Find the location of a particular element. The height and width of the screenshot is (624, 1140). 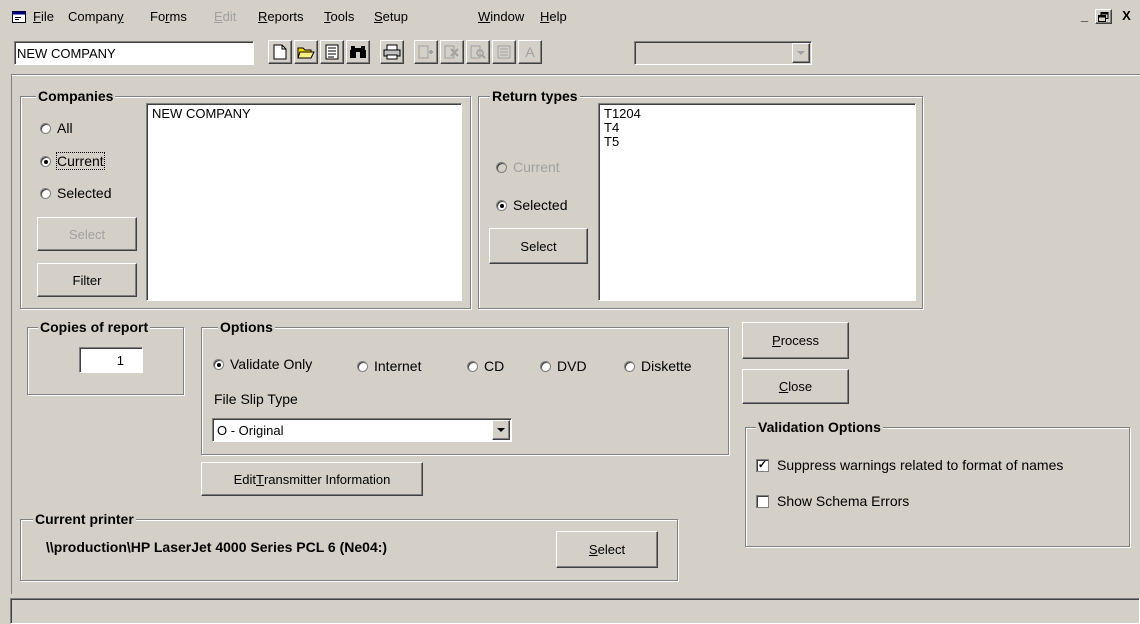

binoculars-icon is located at coordinates (358, 52).